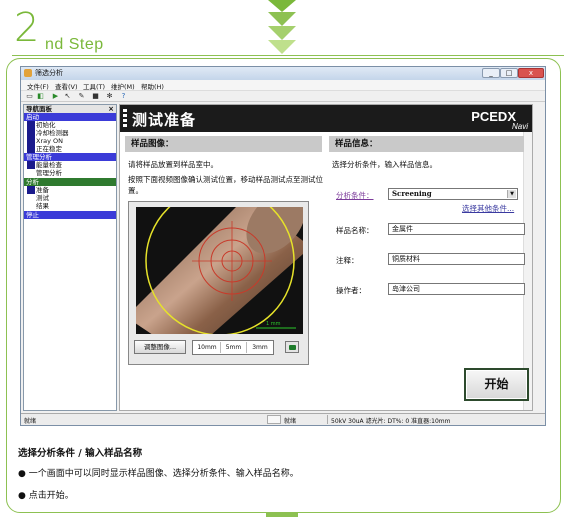 This screenshot has width=569, height=517. Describe the element at coordinates (282, 27) in the screenshot. I see `down-arrows-icon` at that location.